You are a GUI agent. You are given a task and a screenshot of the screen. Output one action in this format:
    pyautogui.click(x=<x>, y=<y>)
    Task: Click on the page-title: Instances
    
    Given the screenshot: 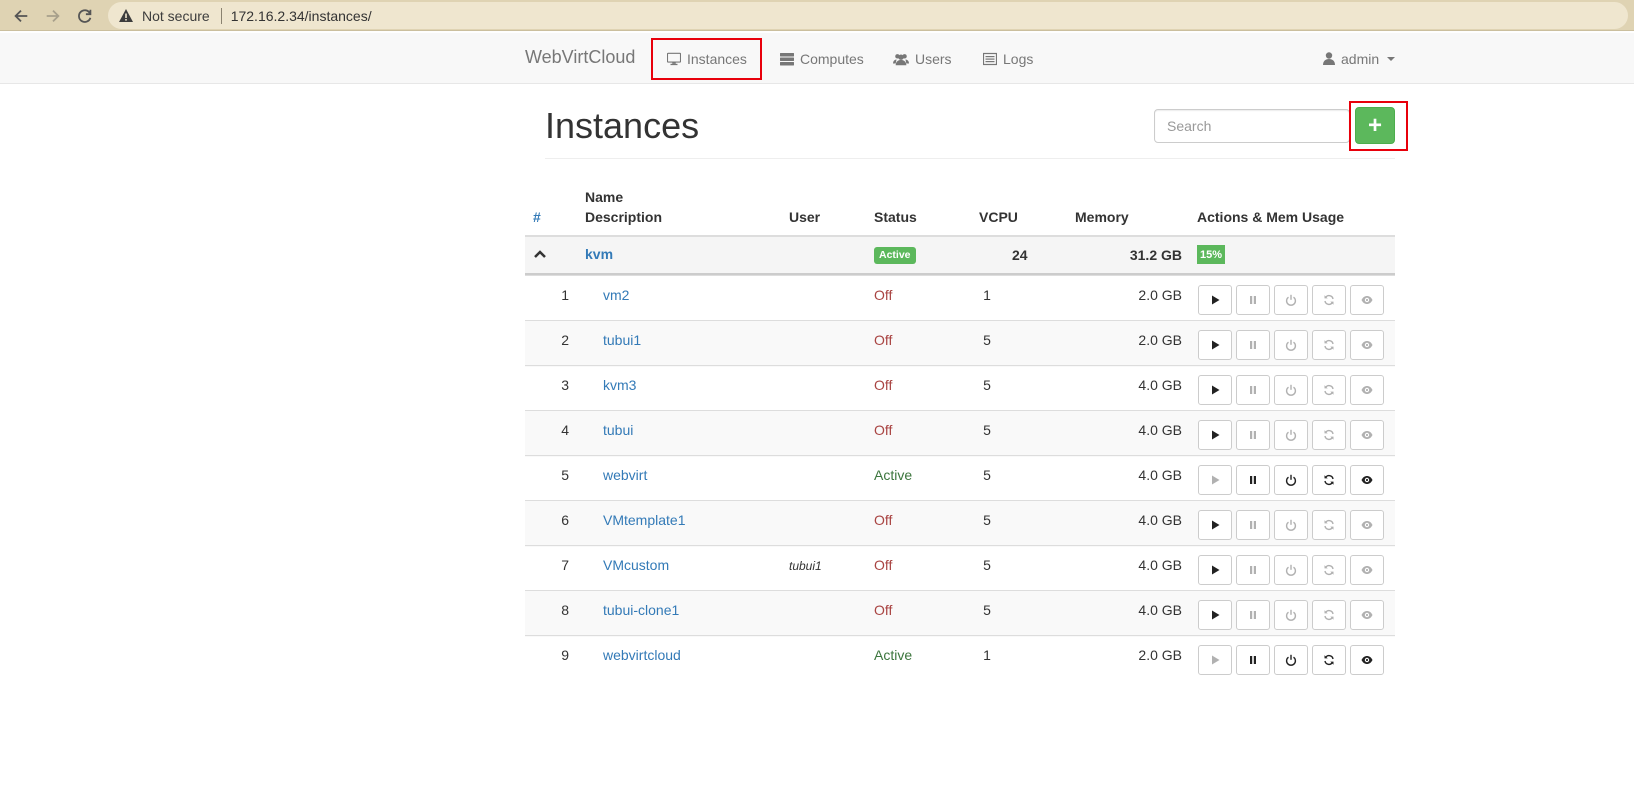 What is the action you would take?
    pyautogui.click(x=622, y=125)
    